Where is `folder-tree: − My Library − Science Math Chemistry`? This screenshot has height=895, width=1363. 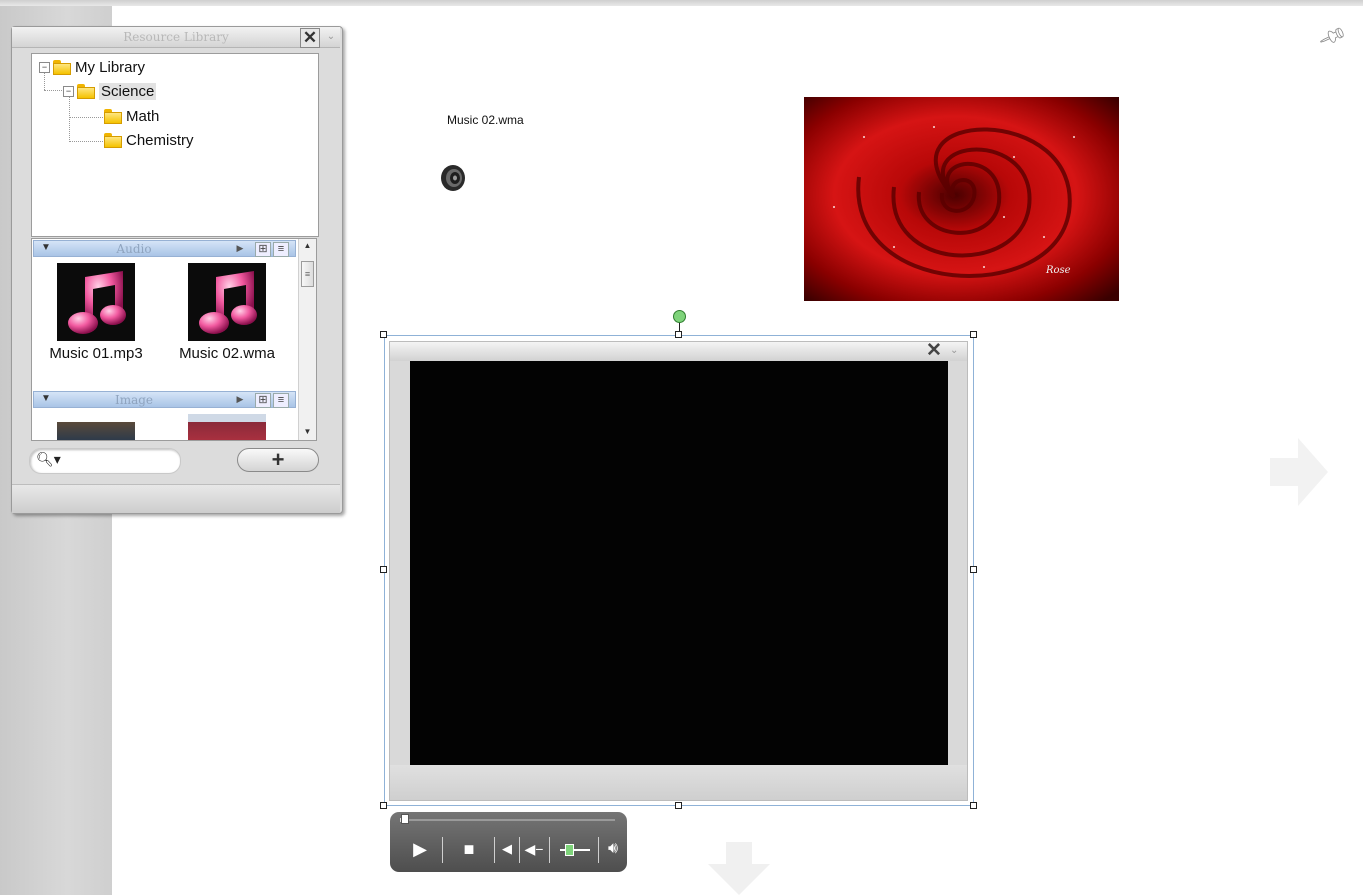
folder-tree: − My Library − Science Math Chemistry is located at coordinates (175, 145).